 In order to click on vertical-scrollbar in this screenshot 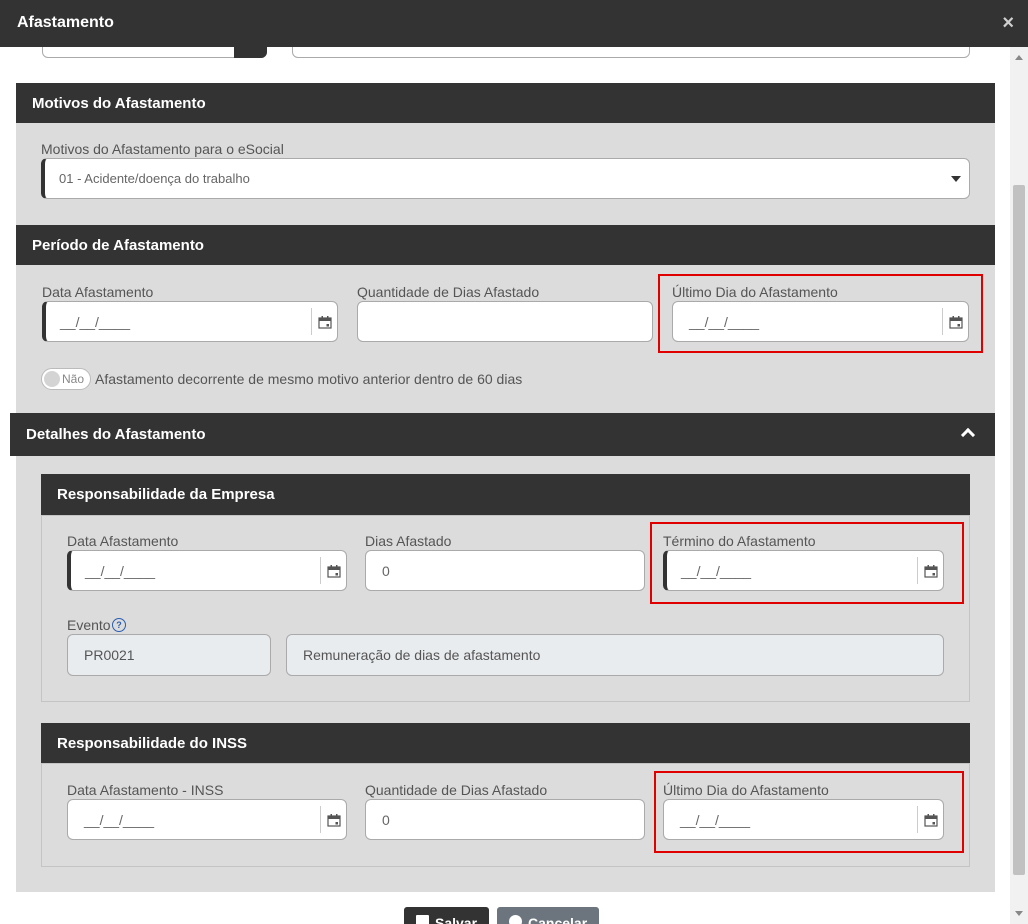, I will do `click(1019, 485)`.